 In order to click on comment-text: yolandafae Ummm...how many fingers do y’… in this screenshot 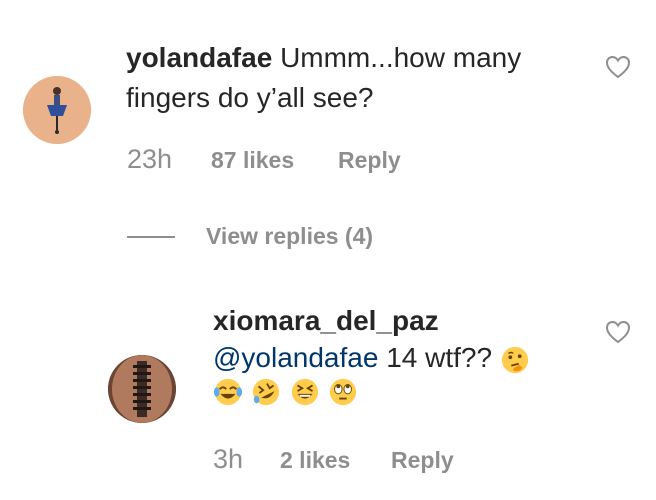, I will do `click(356, 78)`.